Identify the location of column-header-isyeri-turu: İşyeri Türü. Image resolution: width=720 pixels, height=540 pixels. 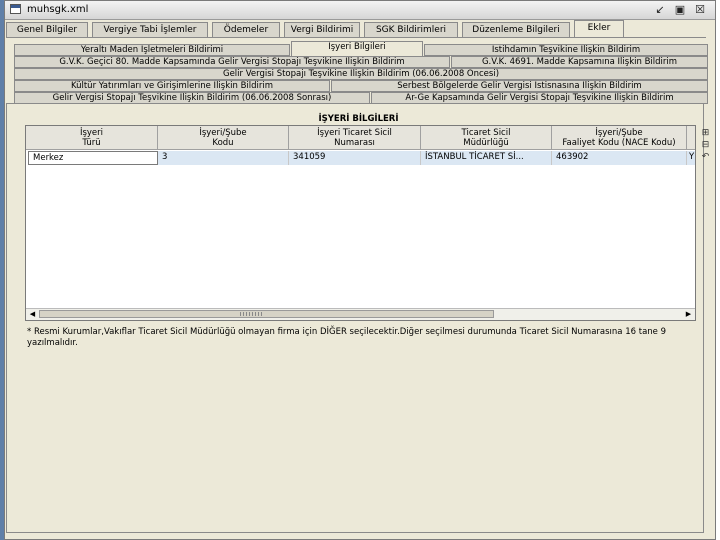
(92, 138).